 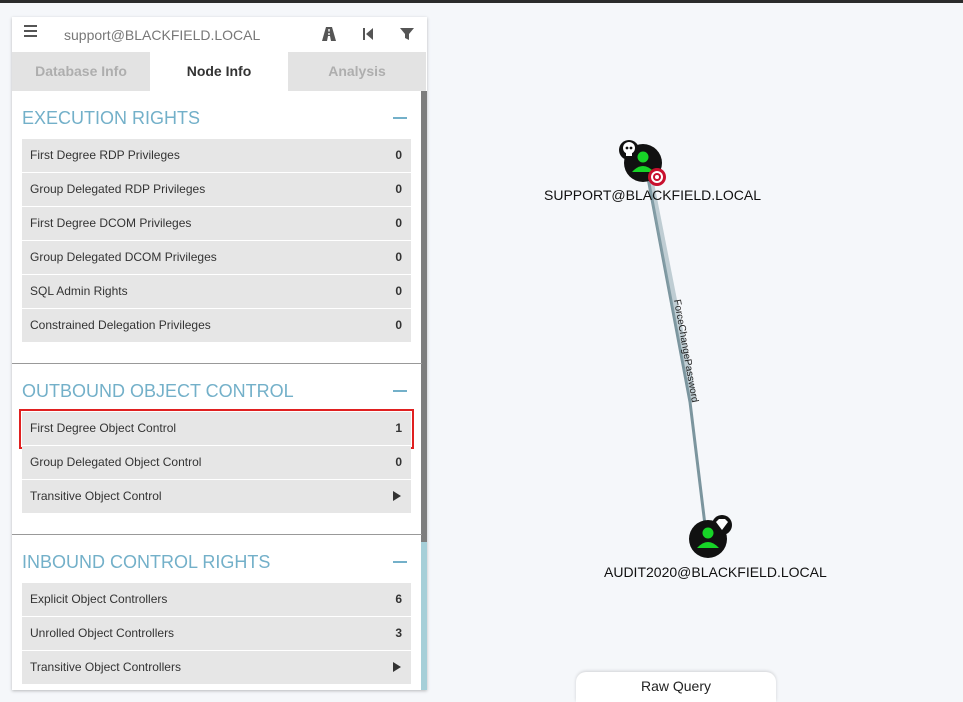 I want to click on search-input, so click(x=174, y=35).